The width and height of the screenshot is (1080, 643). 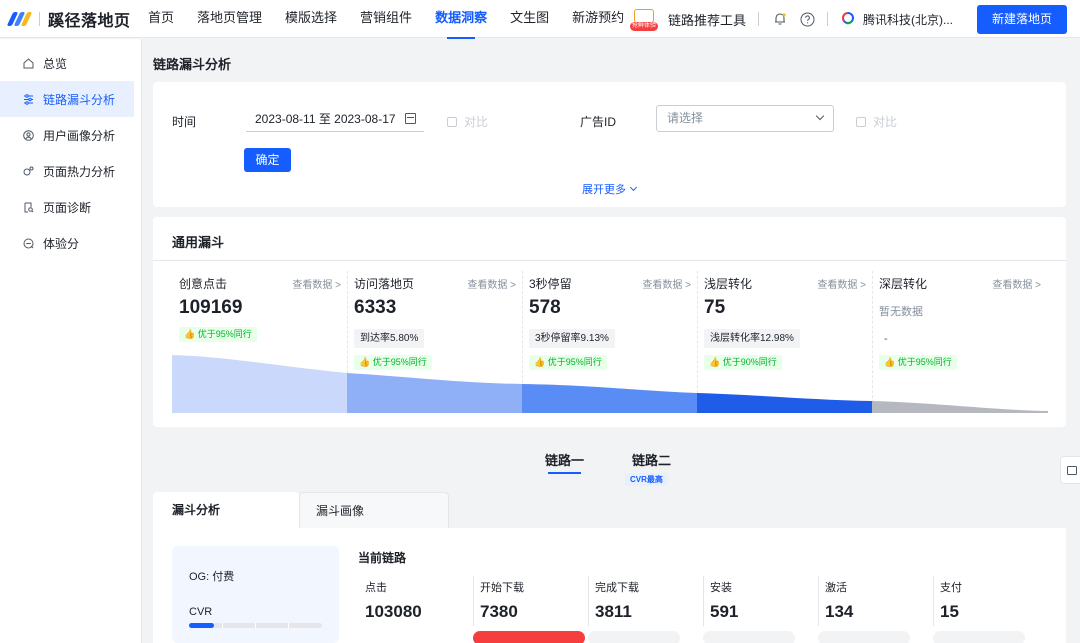 I want to click on chevron-down-icon, so click(x=820, y=116).